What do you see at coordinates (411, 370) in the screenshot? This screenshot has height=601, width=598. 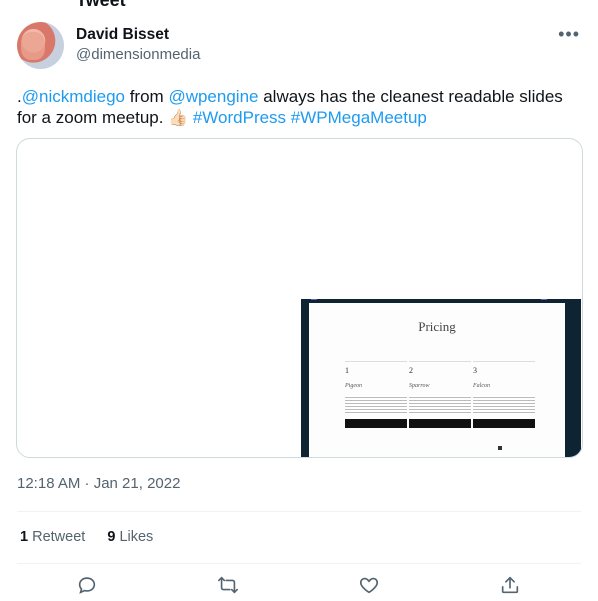 I see `slide-column-number: 2` at bounding box center [411, 370].